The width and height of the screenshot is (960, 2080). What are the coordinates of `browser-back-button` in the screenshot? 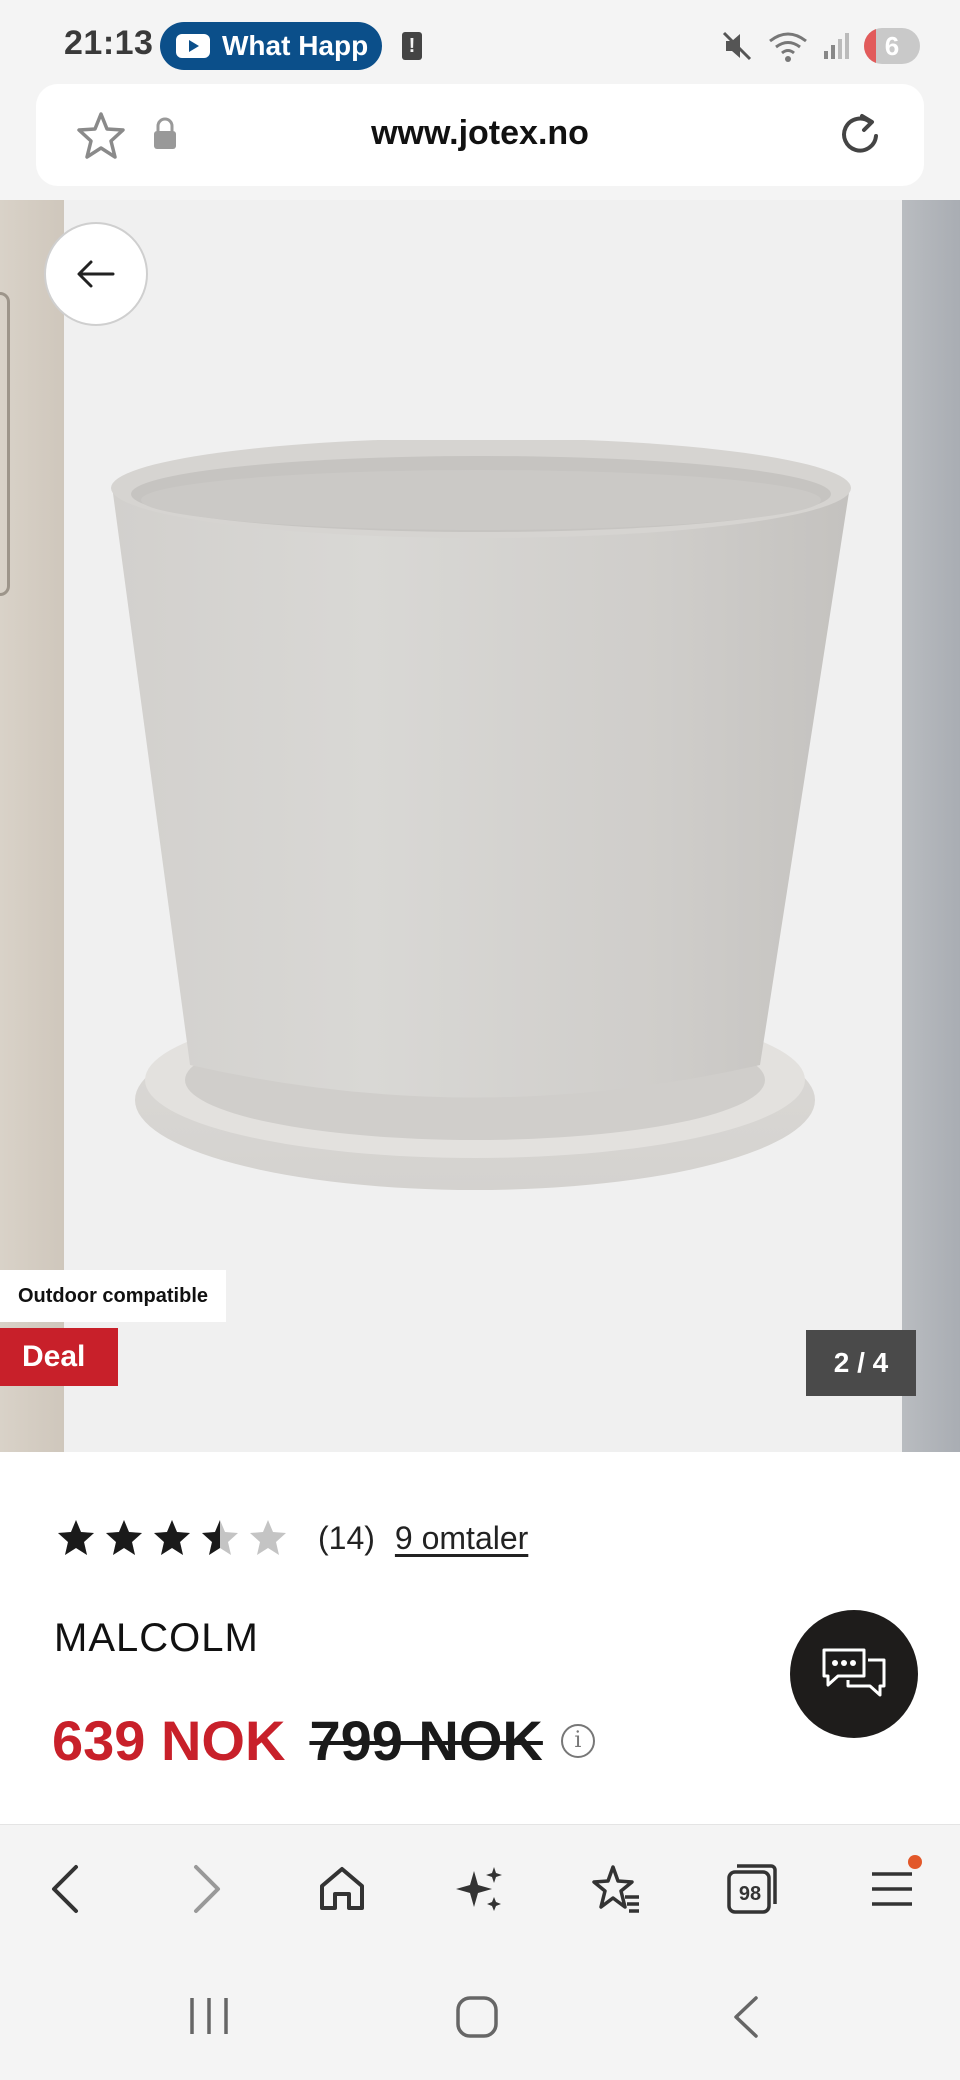 It's located at (66, 1889).